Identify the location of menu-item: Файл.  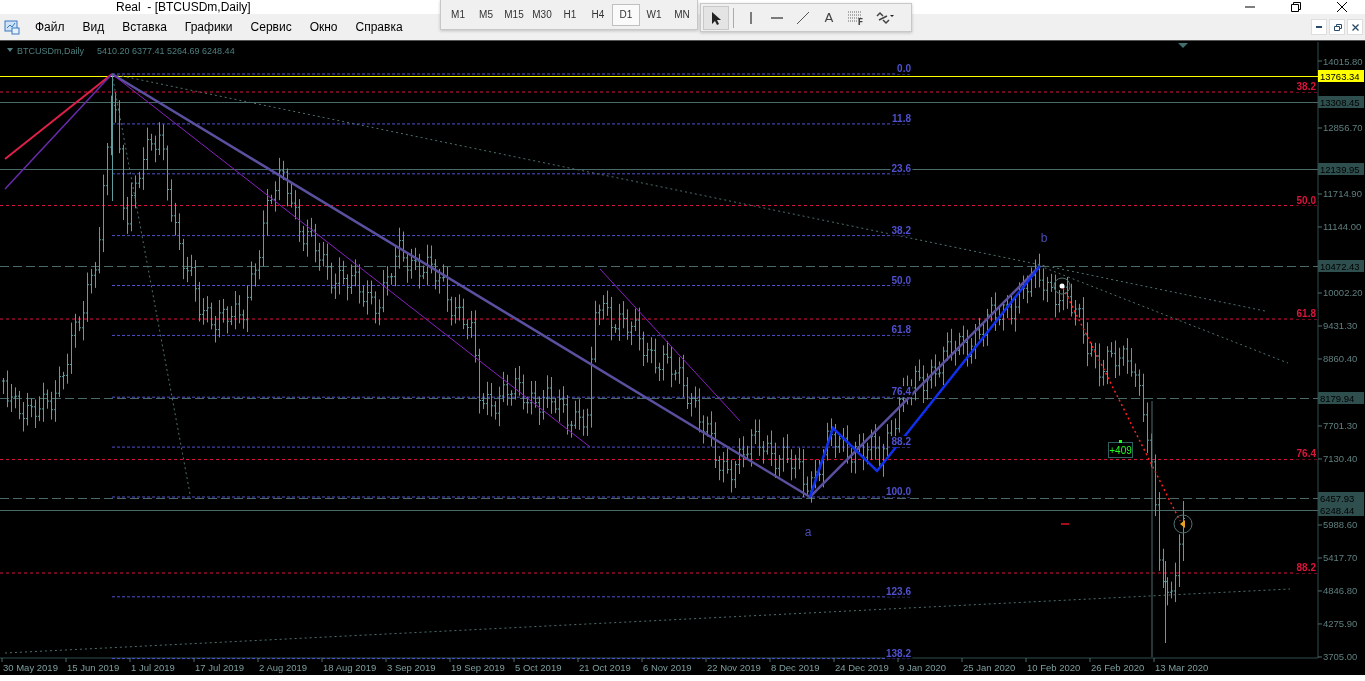
(50, 27).